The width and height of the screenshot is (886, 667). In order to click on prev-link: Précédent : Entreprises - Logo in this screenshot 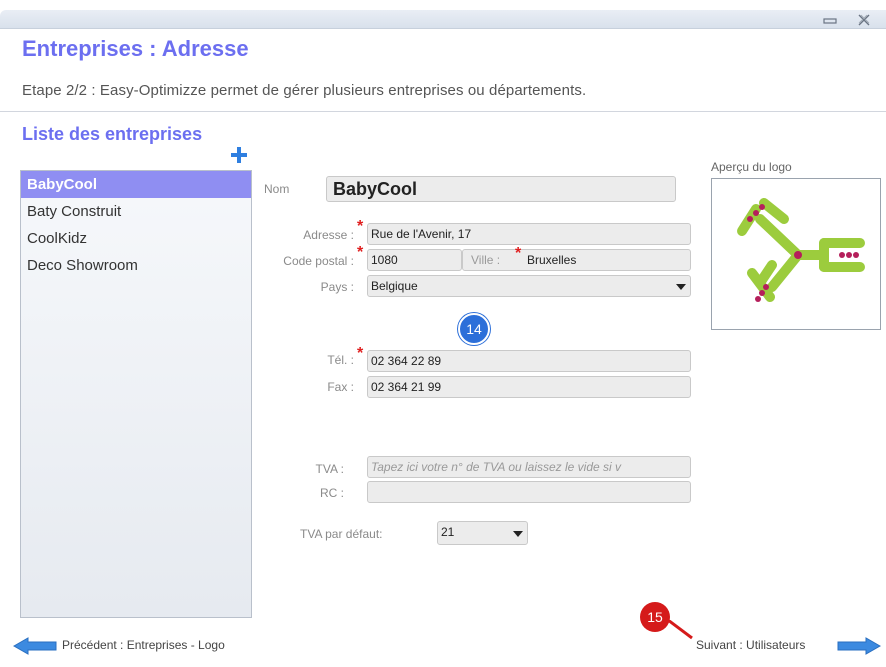, I will do `click(143, 645)`.